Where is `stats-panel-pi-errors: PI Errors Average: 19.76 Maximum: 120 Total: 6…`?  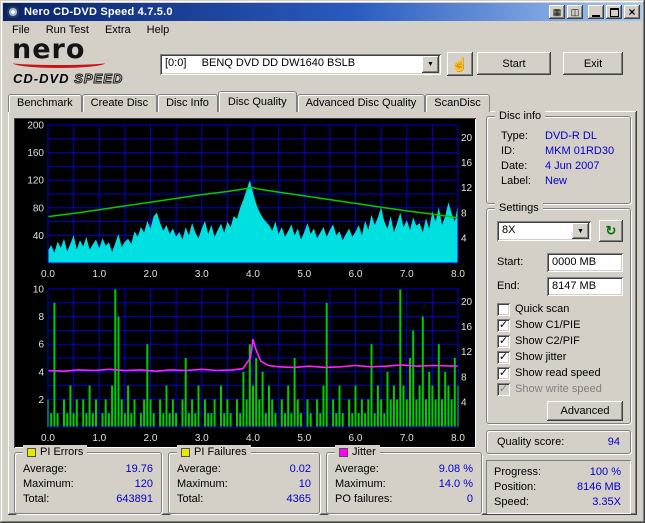 stats-panel-pi-errors: PI Errors Average: 19.76 Maximum: 120 Total: 6… is located at coordinates (88, 479).